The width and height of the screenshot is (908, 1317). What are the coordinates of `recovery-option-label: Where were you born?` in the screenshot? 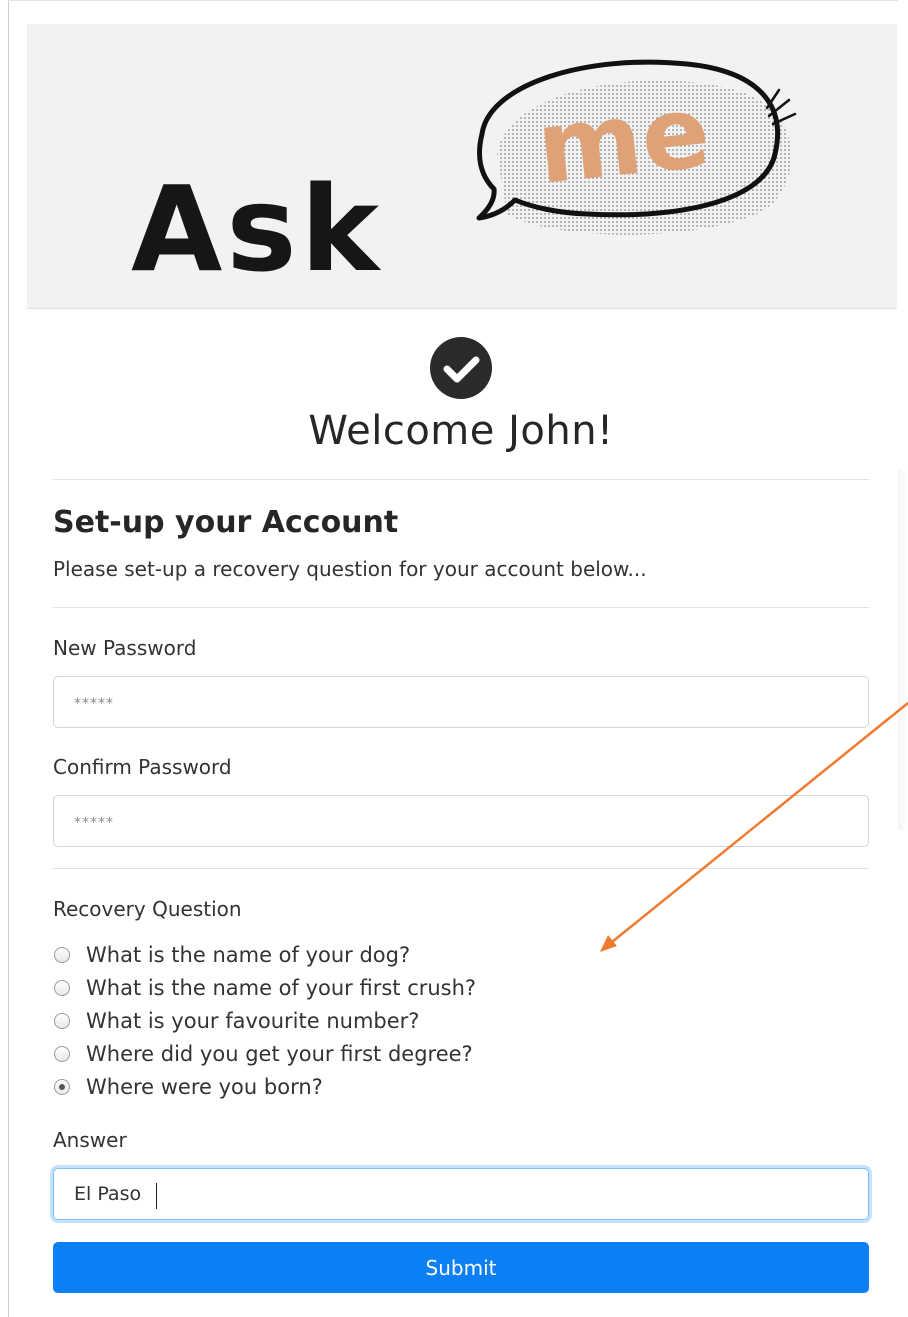 It's located at (204, 1086).